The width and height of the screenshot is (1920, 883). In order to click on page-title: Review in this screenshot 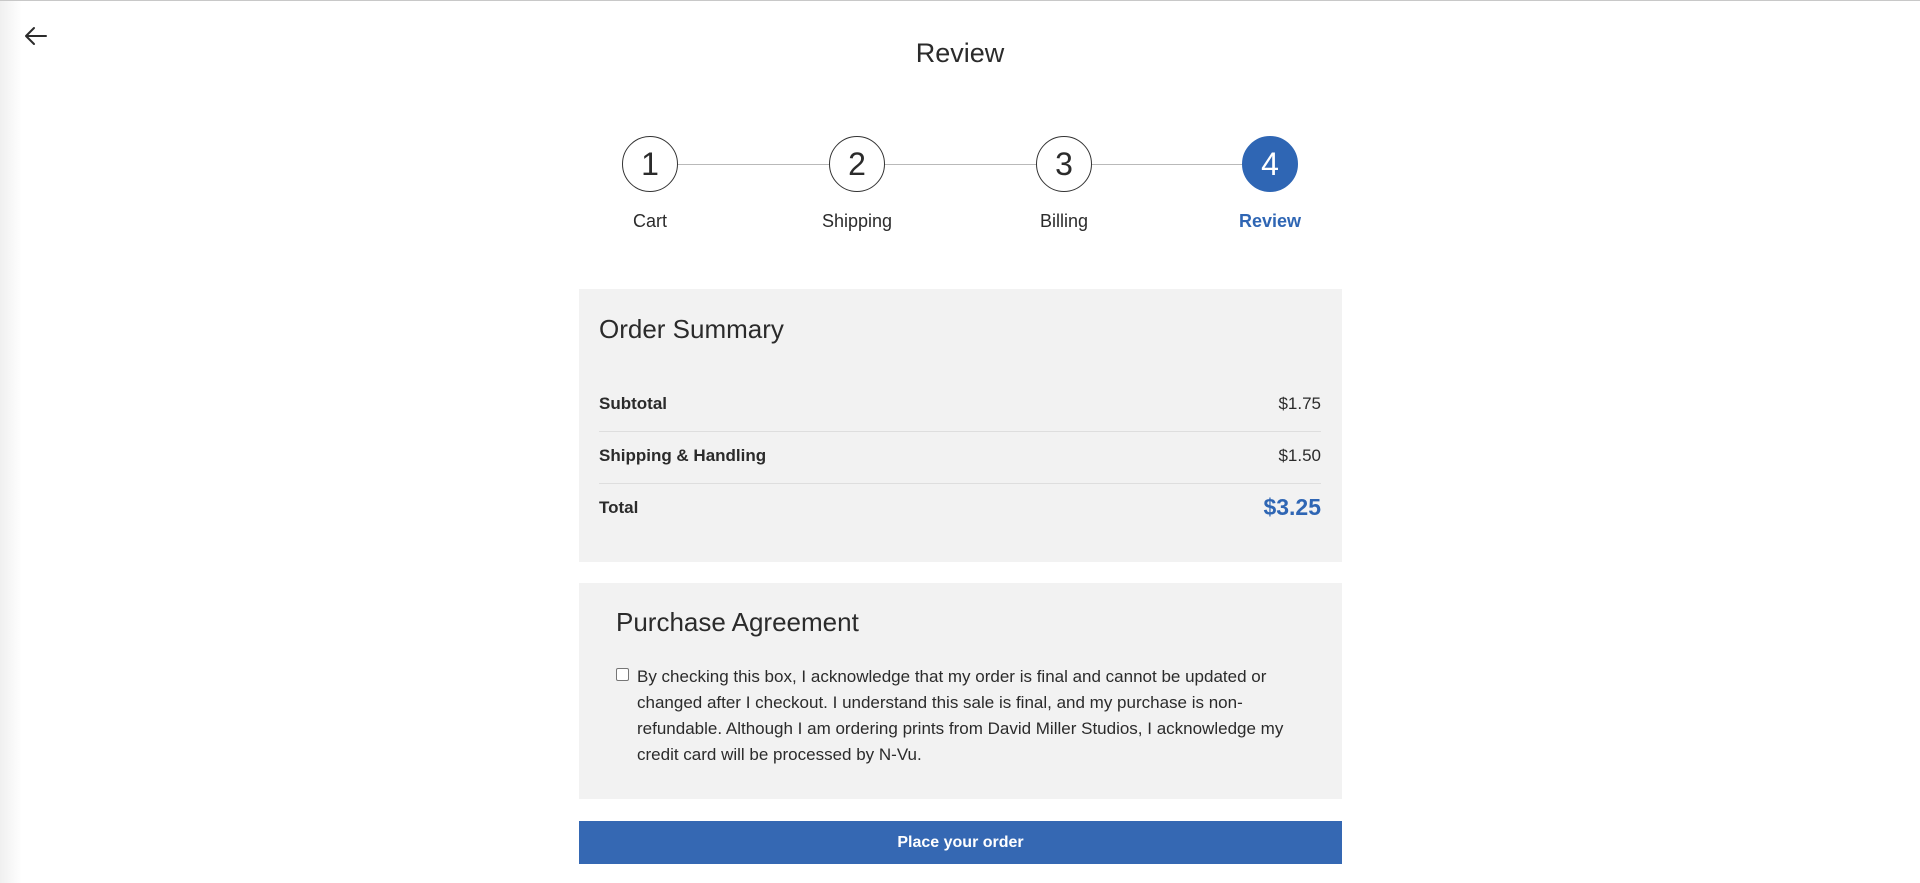, I will do `click(960, 53)`.